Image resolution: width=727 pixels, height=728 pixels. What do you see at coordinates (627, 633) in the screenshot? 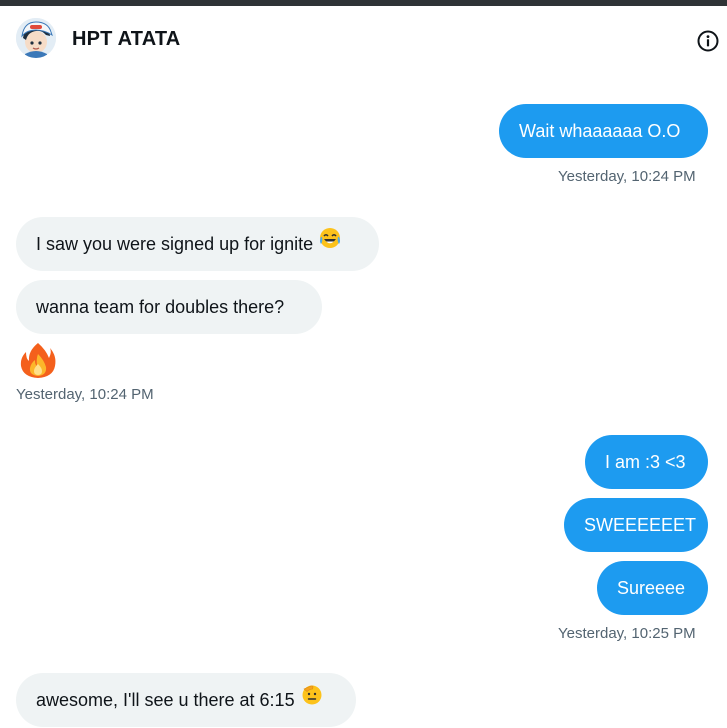
I see `message-timestamp: Yesterday, 10:25 PM` at bounding box center [627, 633].